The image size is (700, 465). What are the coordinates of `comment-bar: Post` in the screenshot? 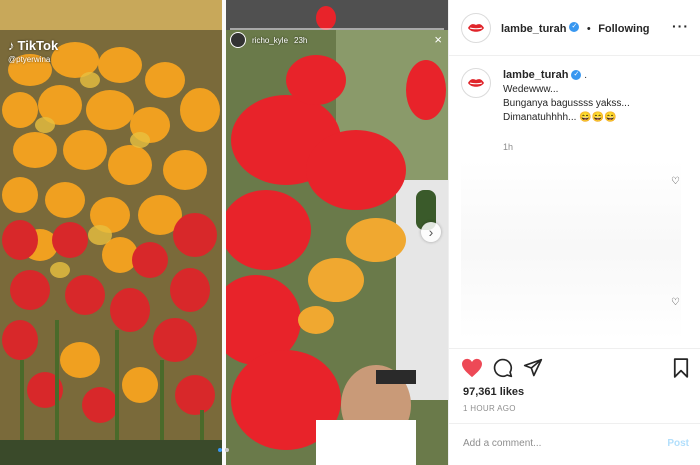 It's located at (574, 444).